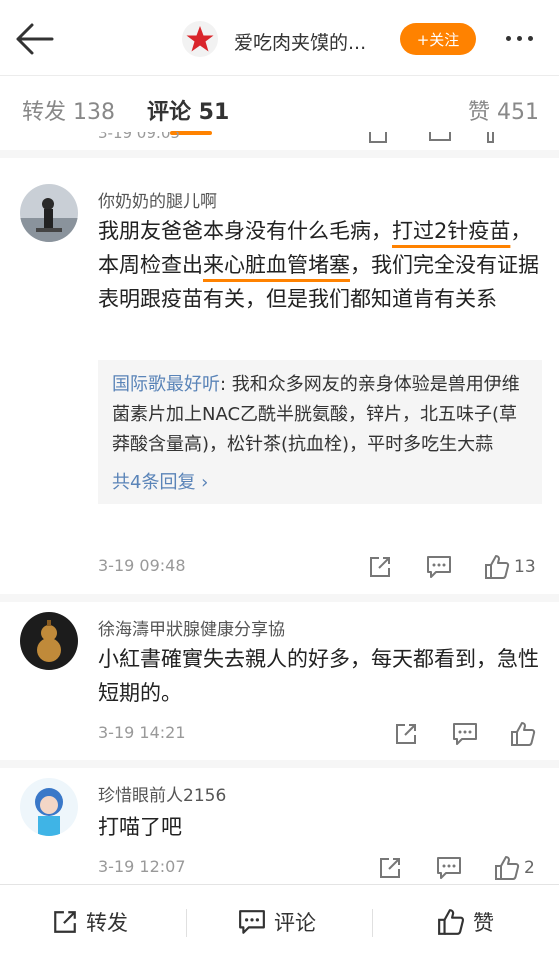 This screenshot has height=960, width=559. What do you see at coordinates (68, 110) in the screenshot?
I see `tab-reposts: 转发 138` at bounding box center [68, 110].